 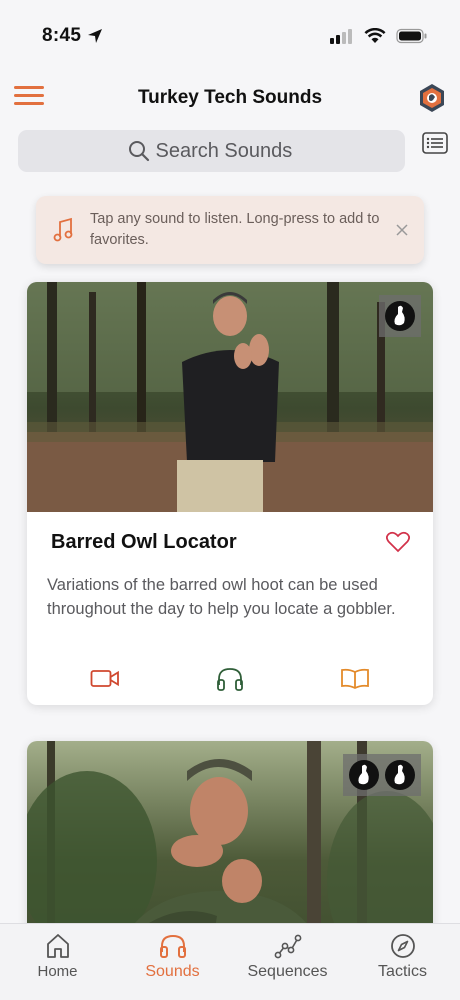 I want to click on cellular-signal-icon, so click(x=341, y=36).